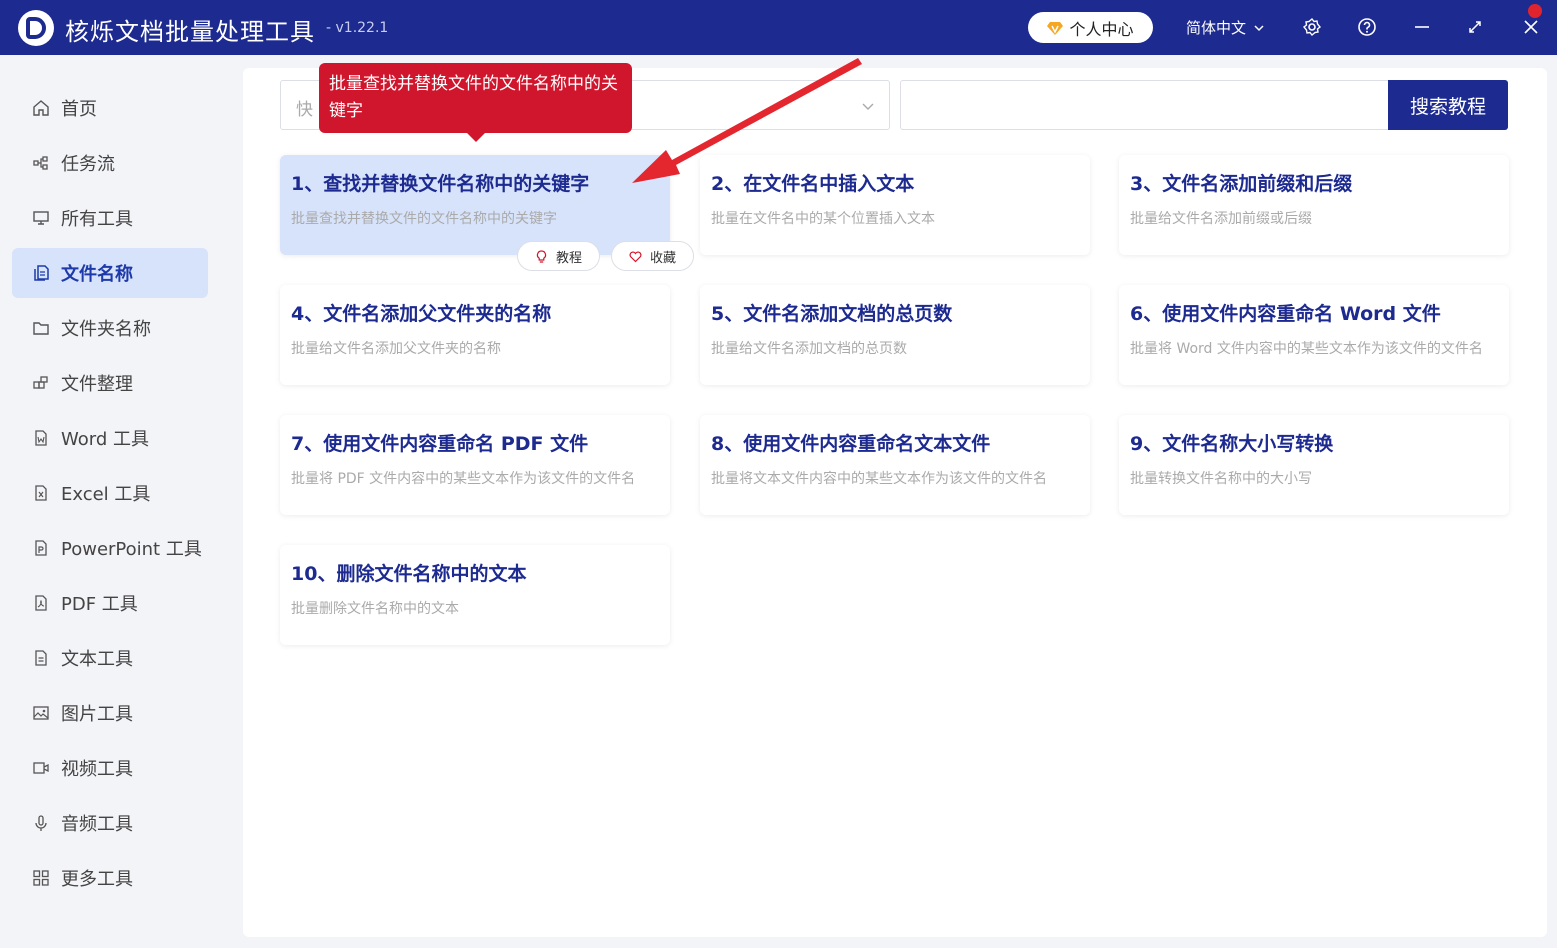  What do you see at coordinates (1306, 349) in the screenshot?
I see `card-description: 批量将 Word 文件内容中的某些文本作为该文件的文件名` at bounding box center [1306, 349].